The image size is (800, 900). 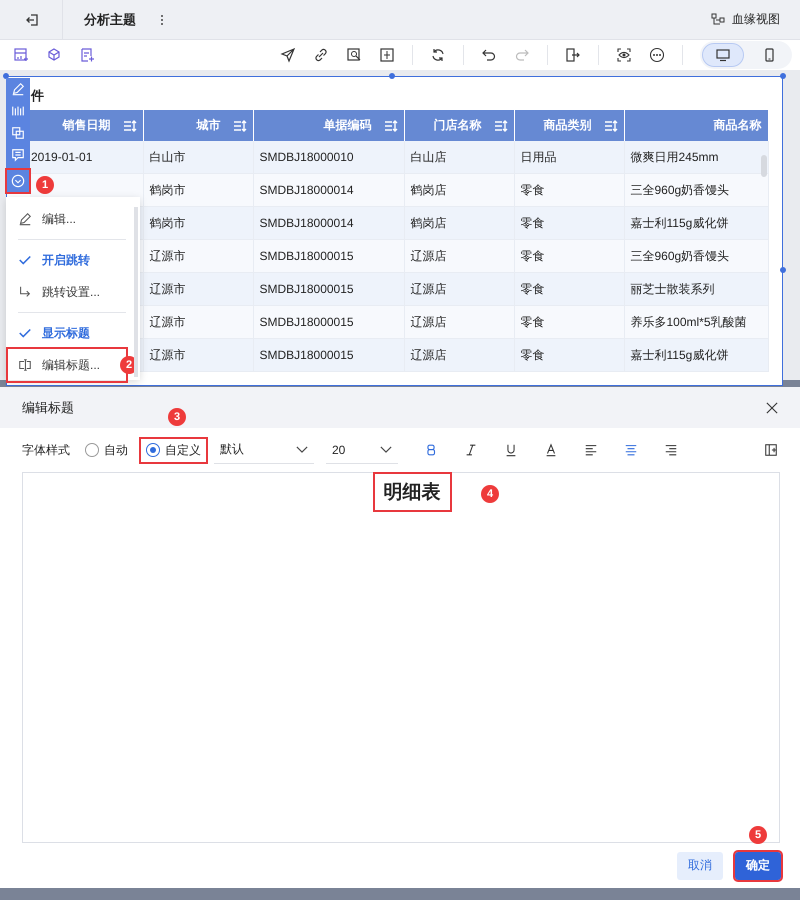 What do you see at coordinates (106, 450) in the screenshot?
I see `radio-option: 自动` at bounding box center [106, 450].